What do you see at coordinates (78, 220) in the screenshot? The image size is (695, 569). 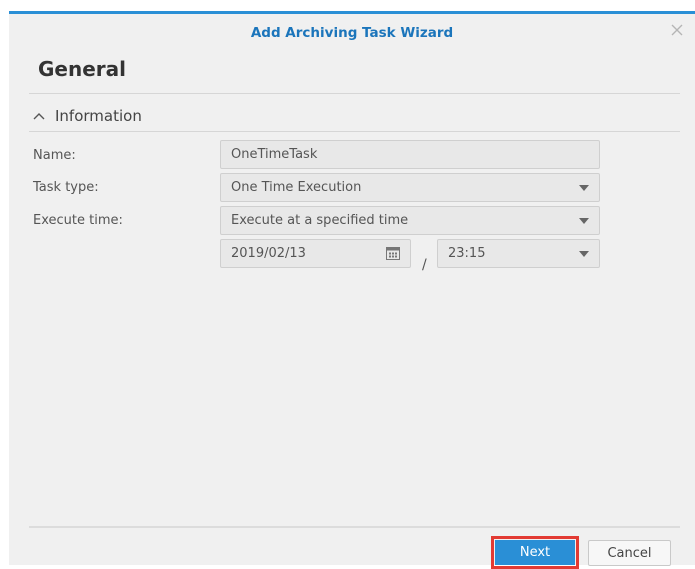 I see `execute-time-label: Execute time:` at bounding box center [78, 220].